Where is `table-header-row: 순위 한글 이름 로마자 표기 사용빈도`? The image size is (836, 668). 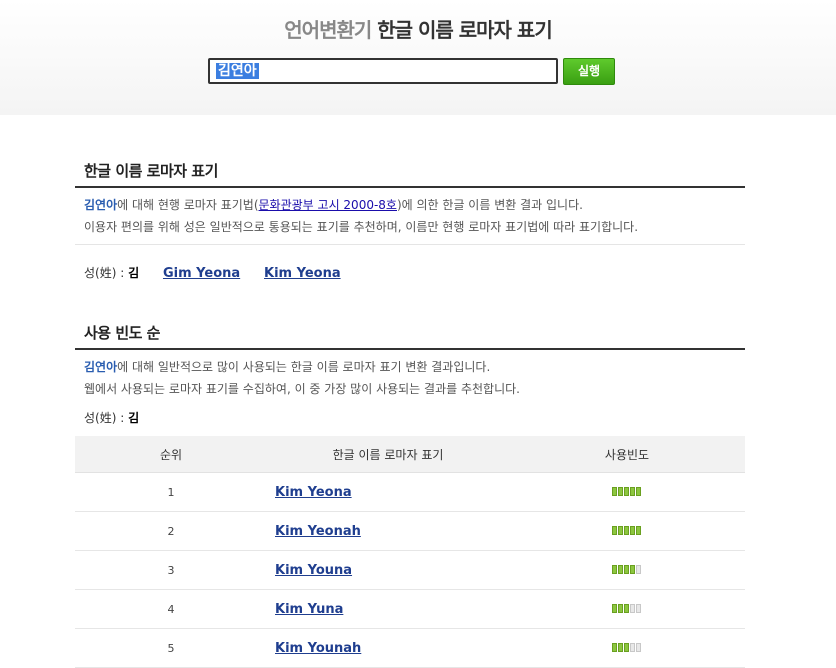 table-header-row: 순위 한글 이름 로마자 표기 사용빈도 is located at coordinates (410, 454).